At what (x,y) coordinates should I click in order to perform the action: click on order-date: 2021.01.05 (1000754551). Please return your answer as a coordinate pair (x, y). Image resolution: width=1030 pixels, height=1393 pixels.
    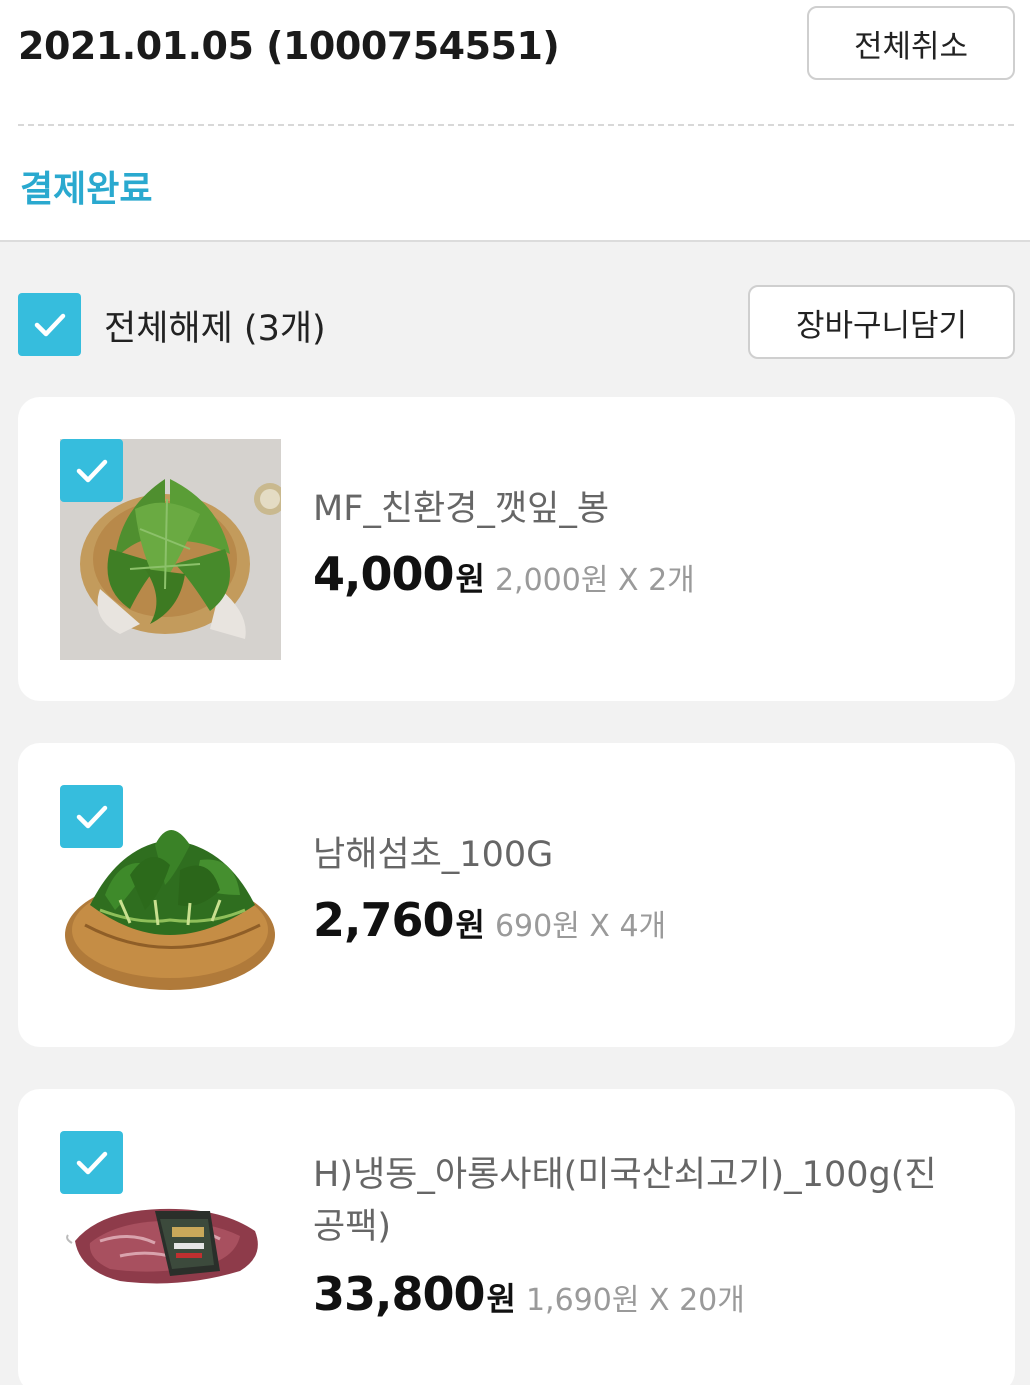
    Looking at the image, I should click on (289, 46).